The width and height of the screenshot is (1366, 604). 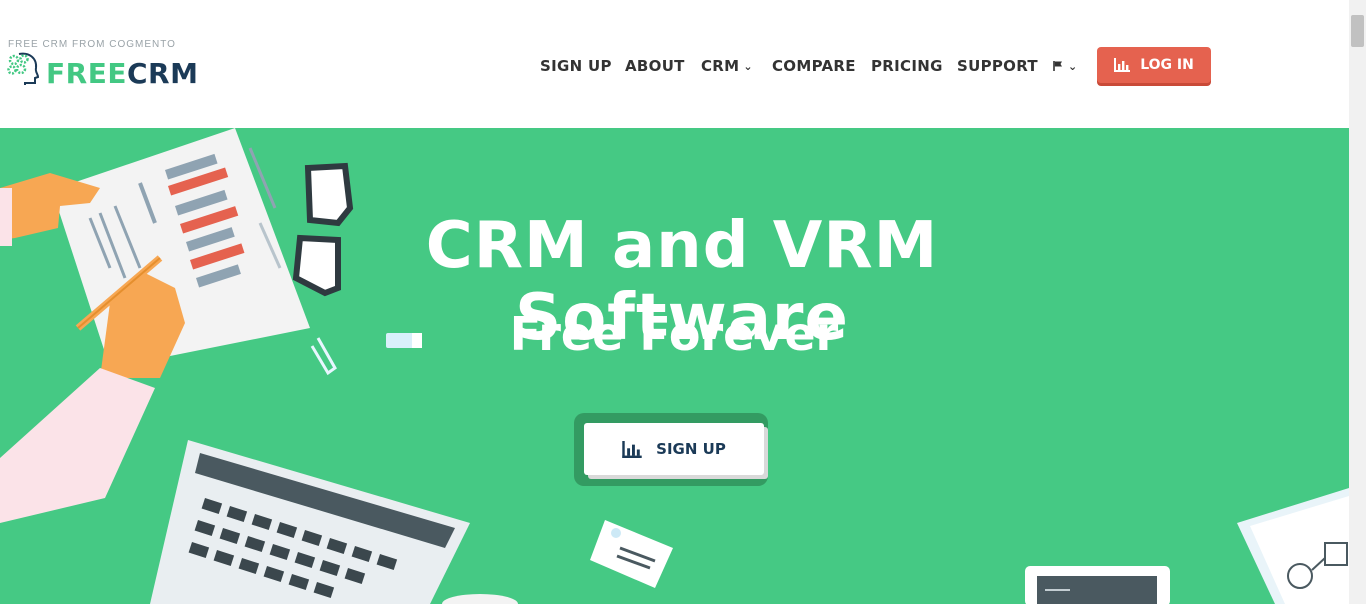 What do you see at coordinates (691, 449) in the screenshot?
I see `hero-signup-label: SIGN UP` at bounding box center [691, 449].